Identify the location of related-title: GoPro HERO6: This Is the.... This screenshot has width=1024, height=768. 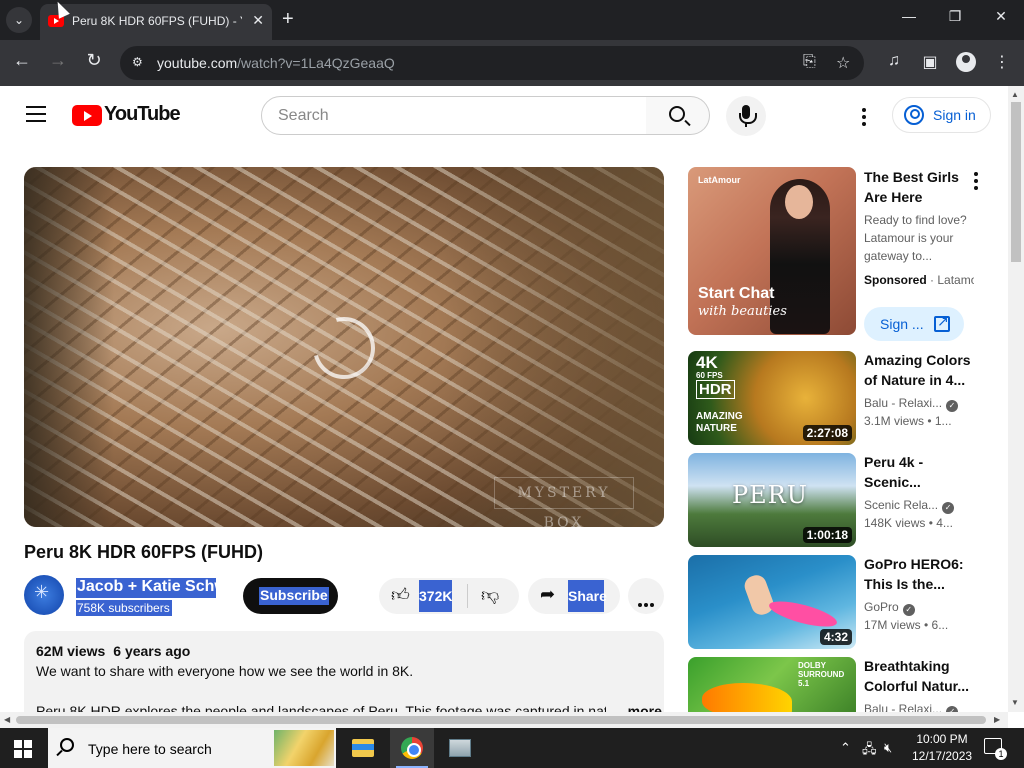
(914, 574).